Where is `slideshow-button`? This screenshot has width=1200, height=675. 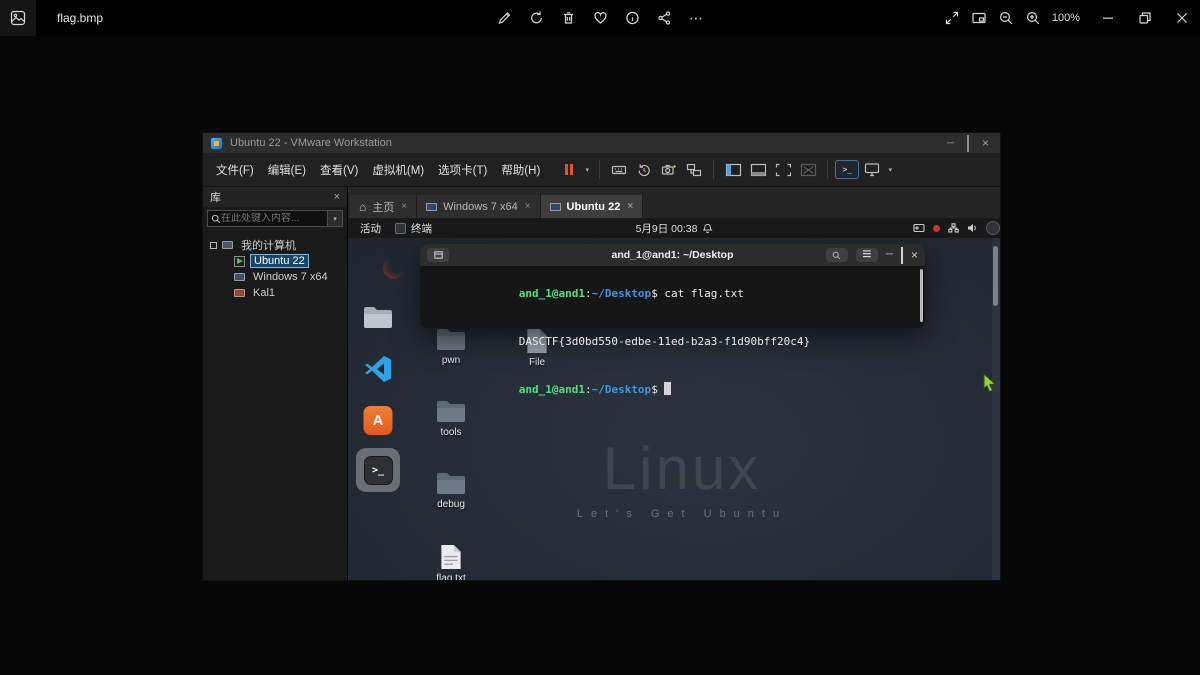 slideshow-button is located at coordinates (979, 18).